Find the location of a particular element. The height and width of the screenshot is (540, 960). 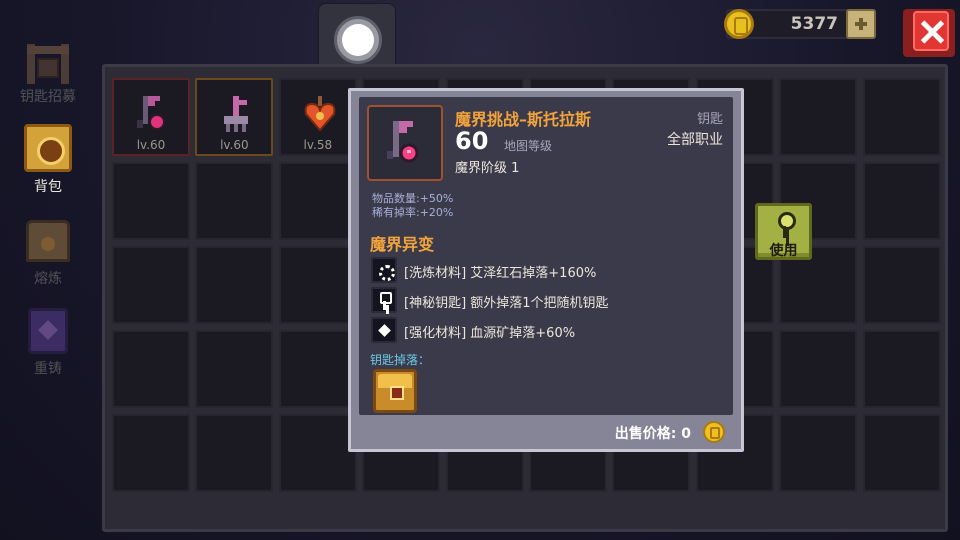

recruit-icon is located at coordinates (48, 61).